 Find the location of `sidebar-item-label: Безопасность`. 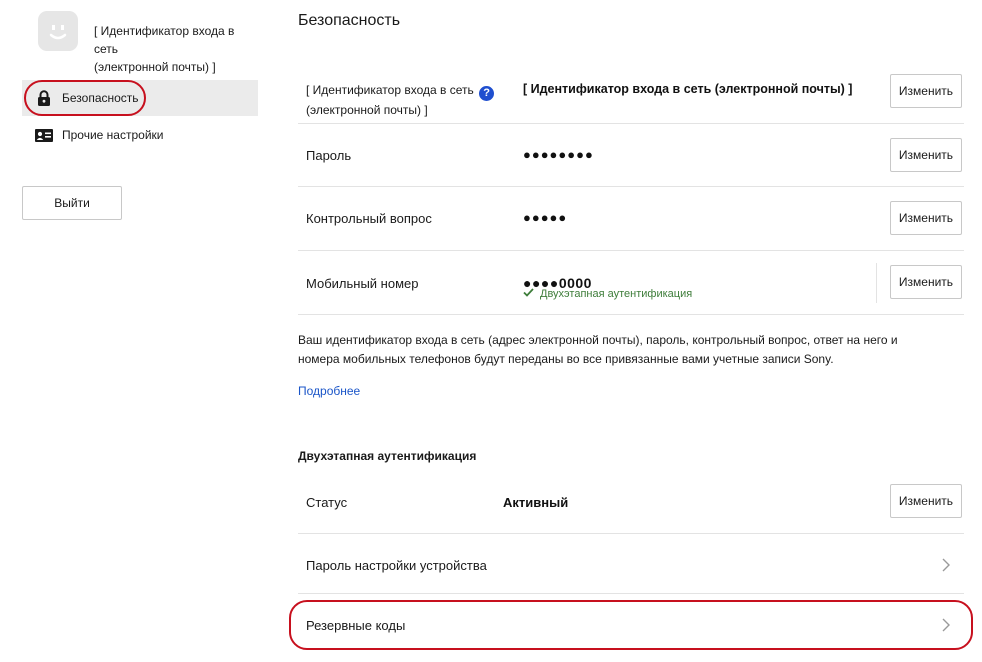

sidebar-item-label: Безопасность is located at coordinates (100, 98).